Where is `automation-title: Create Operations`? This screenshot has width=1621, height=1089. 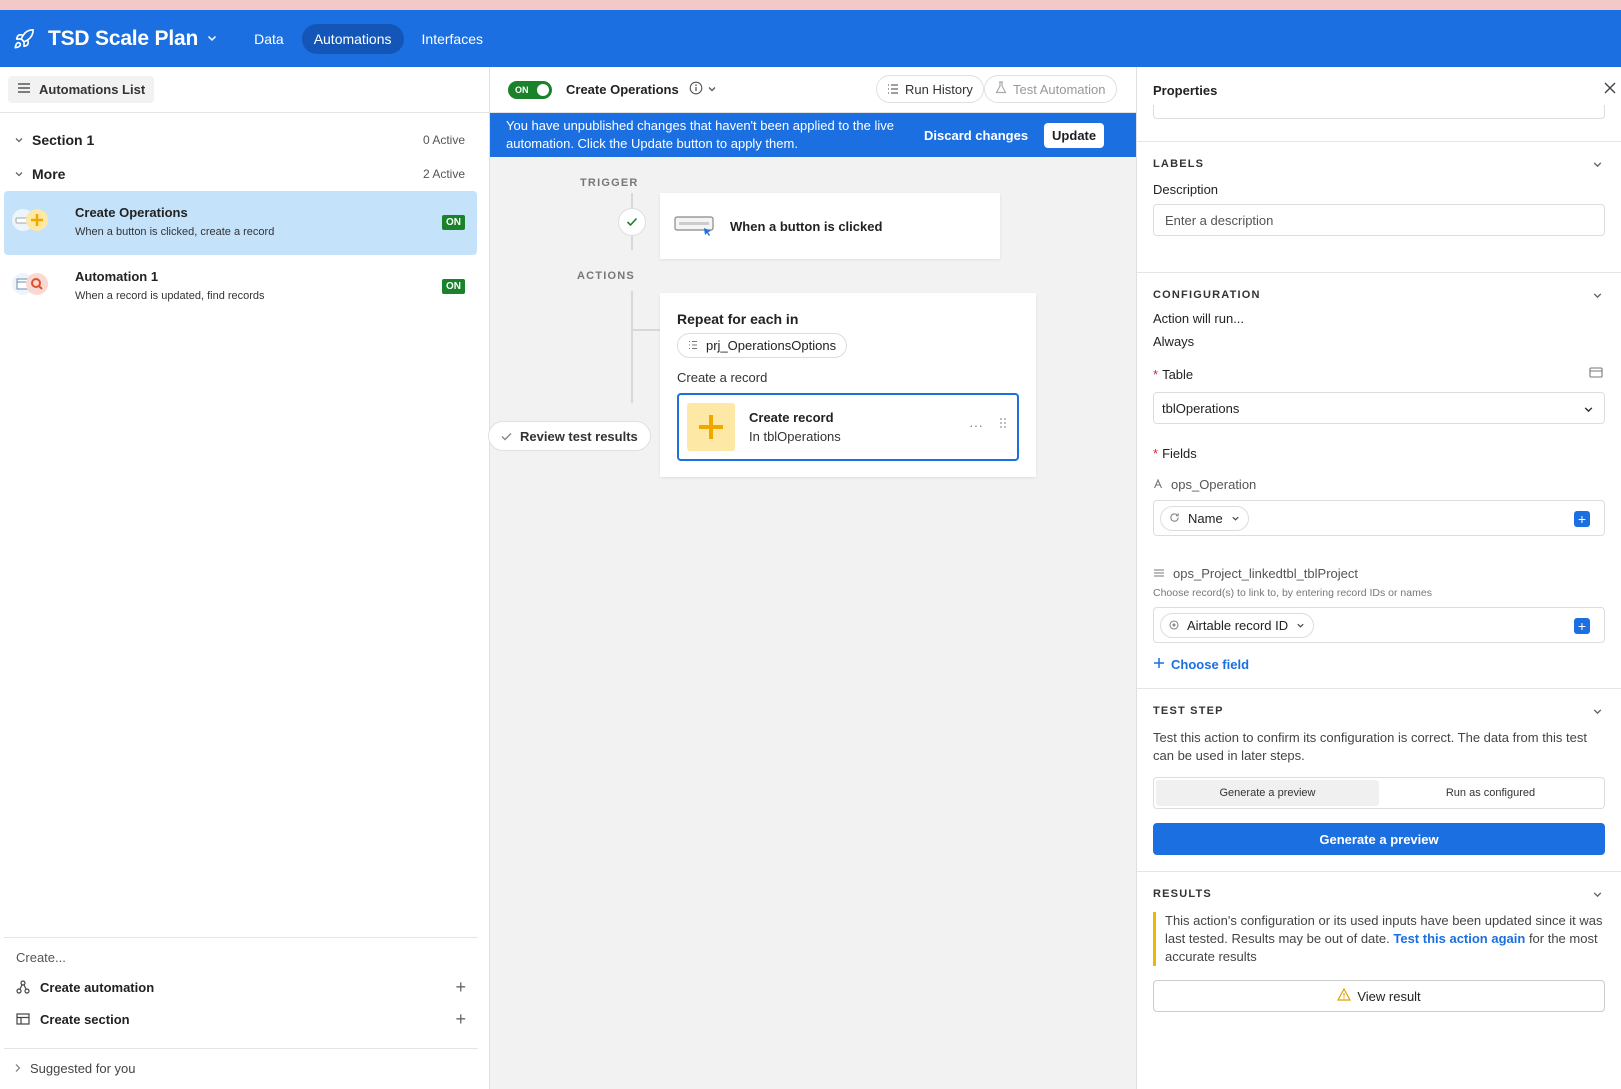
automation-title: Create Operations is located at coordinates (131, 212).